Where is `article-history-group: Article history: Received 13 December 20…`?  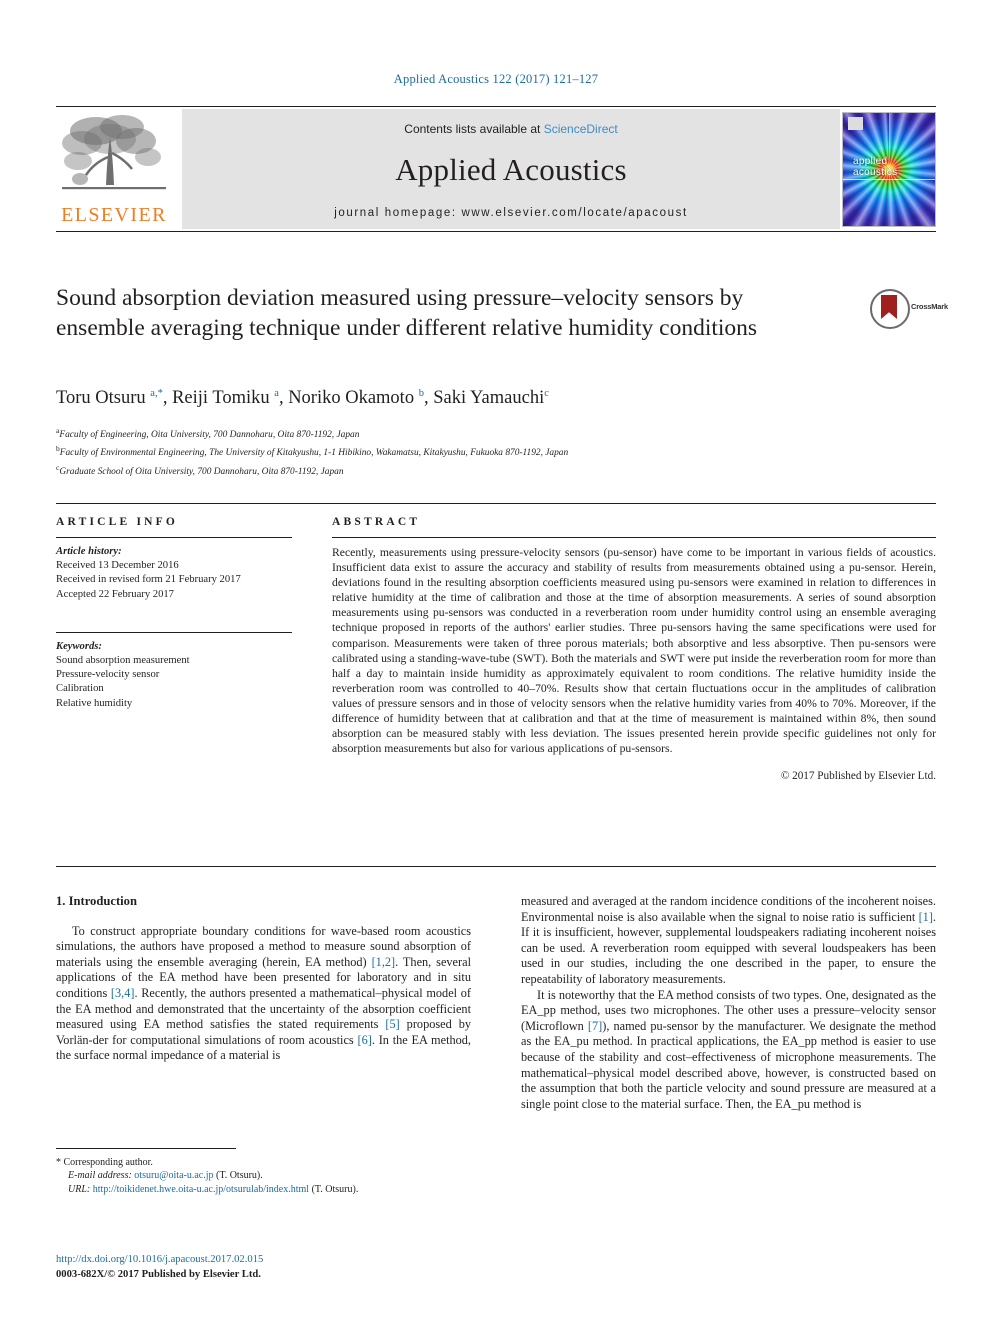 article-history-group: Article history: Received 13 December 20… is located at coordinates (174, 573).